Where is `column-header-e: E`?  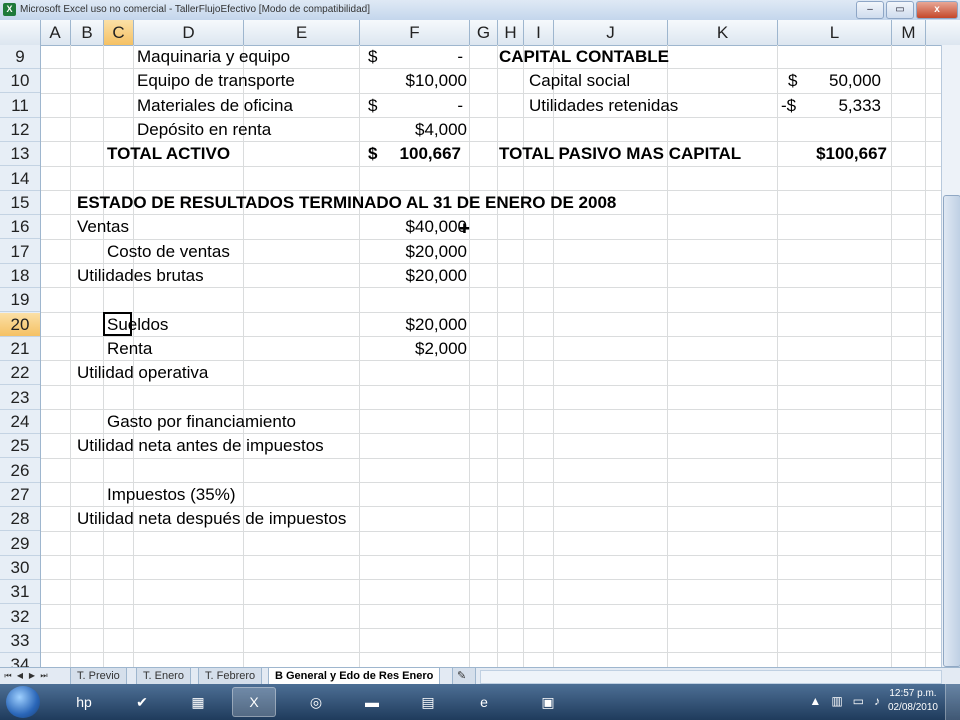
column-header-e: E is located at coordinates (302, 32).